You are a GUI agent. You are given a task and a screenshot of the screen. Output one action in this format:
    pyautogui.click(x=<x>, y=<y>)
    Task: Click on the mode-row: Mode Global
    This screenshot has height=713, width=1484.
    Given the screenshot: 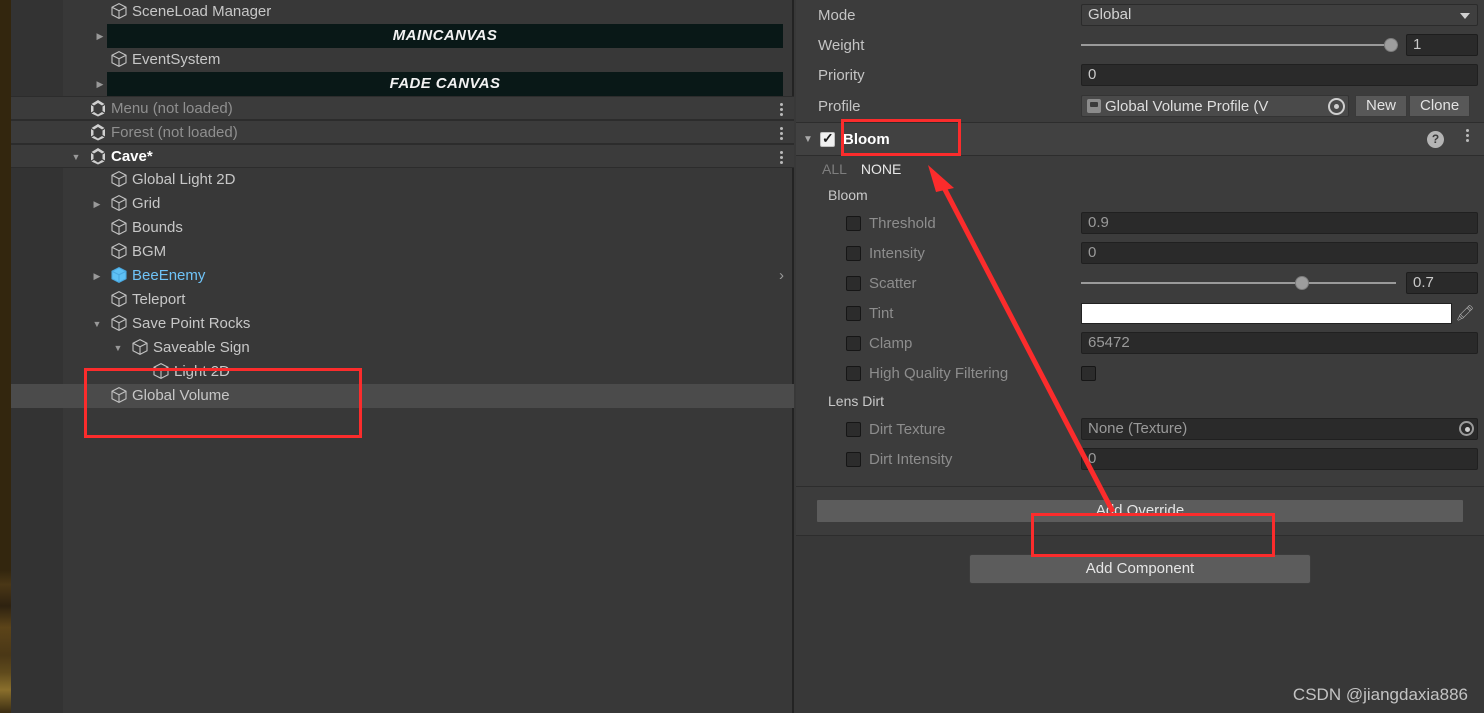 What is the action you would take?
    pyautogui.click(x=1140, y=15)
    